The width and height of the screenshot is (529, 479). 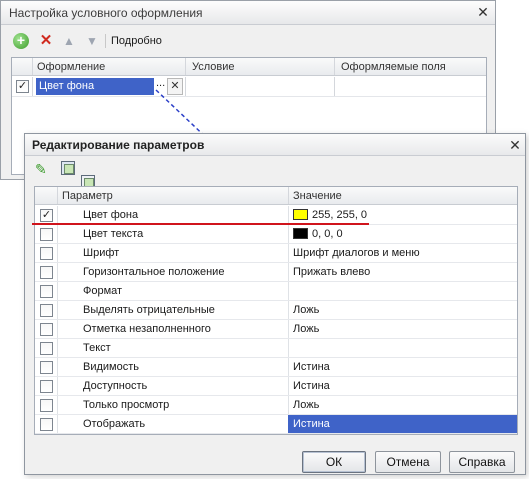 What do you see at coordinates (276, 405) in the screenshot?
I see `table-row: Только просмотр Ложь` at bounding box center [276, 405].